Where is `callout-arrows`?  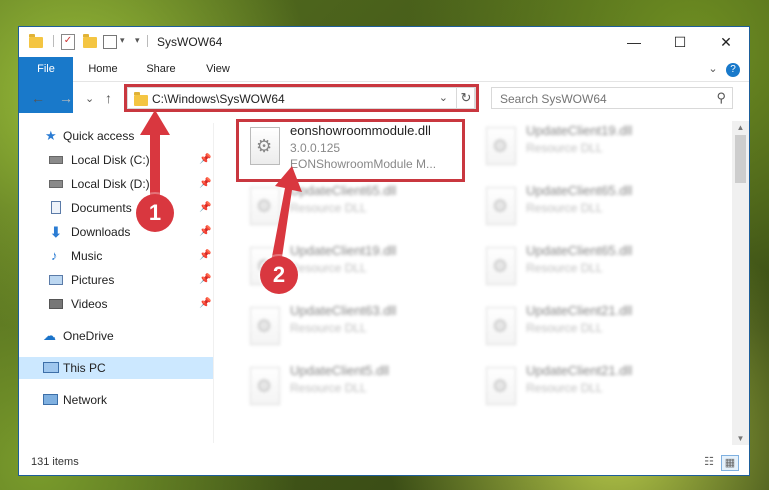
callout-arrows is located at coordinates (221, 187).